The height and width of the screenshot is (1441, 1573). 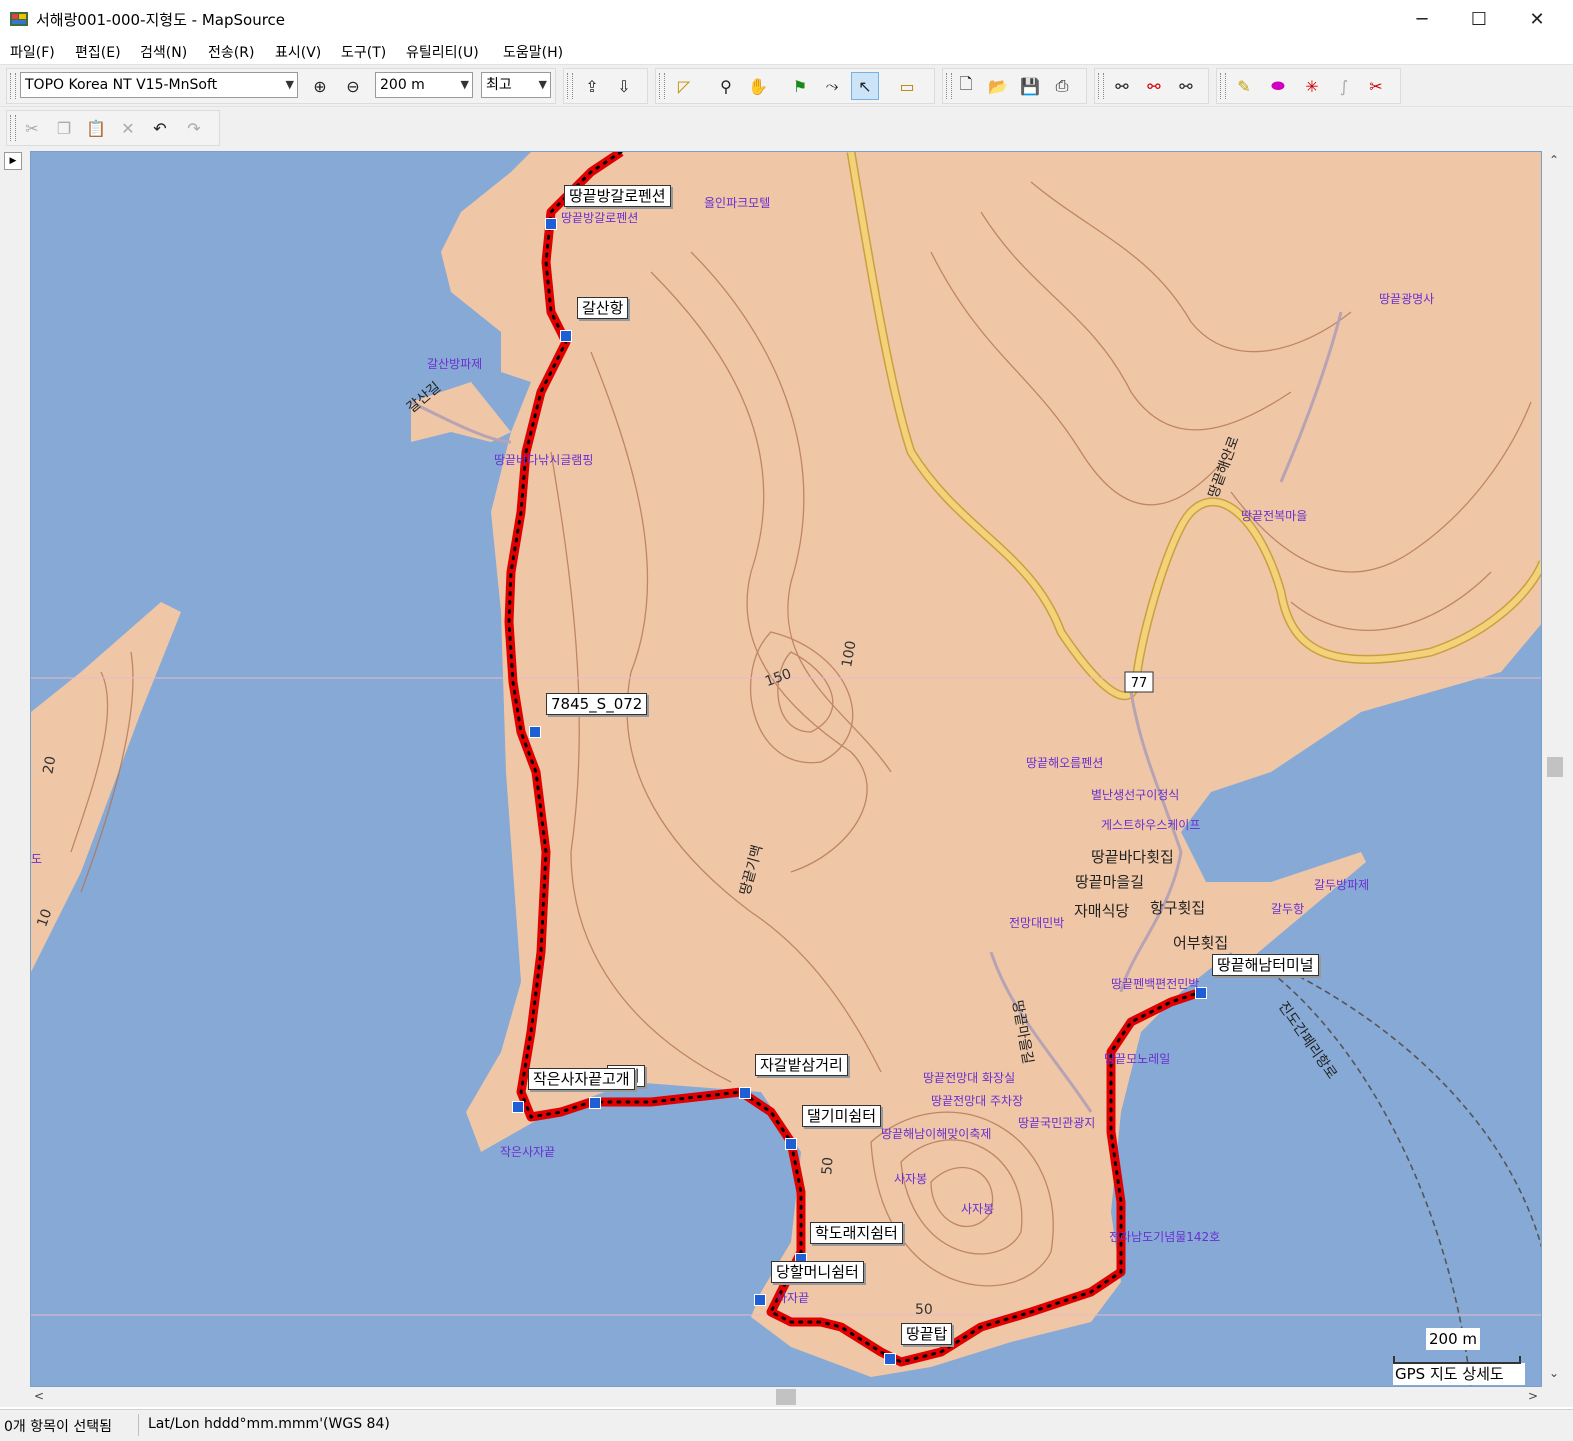 I want to click on menu-edit: 편집(E), so click(x=98, y=52).